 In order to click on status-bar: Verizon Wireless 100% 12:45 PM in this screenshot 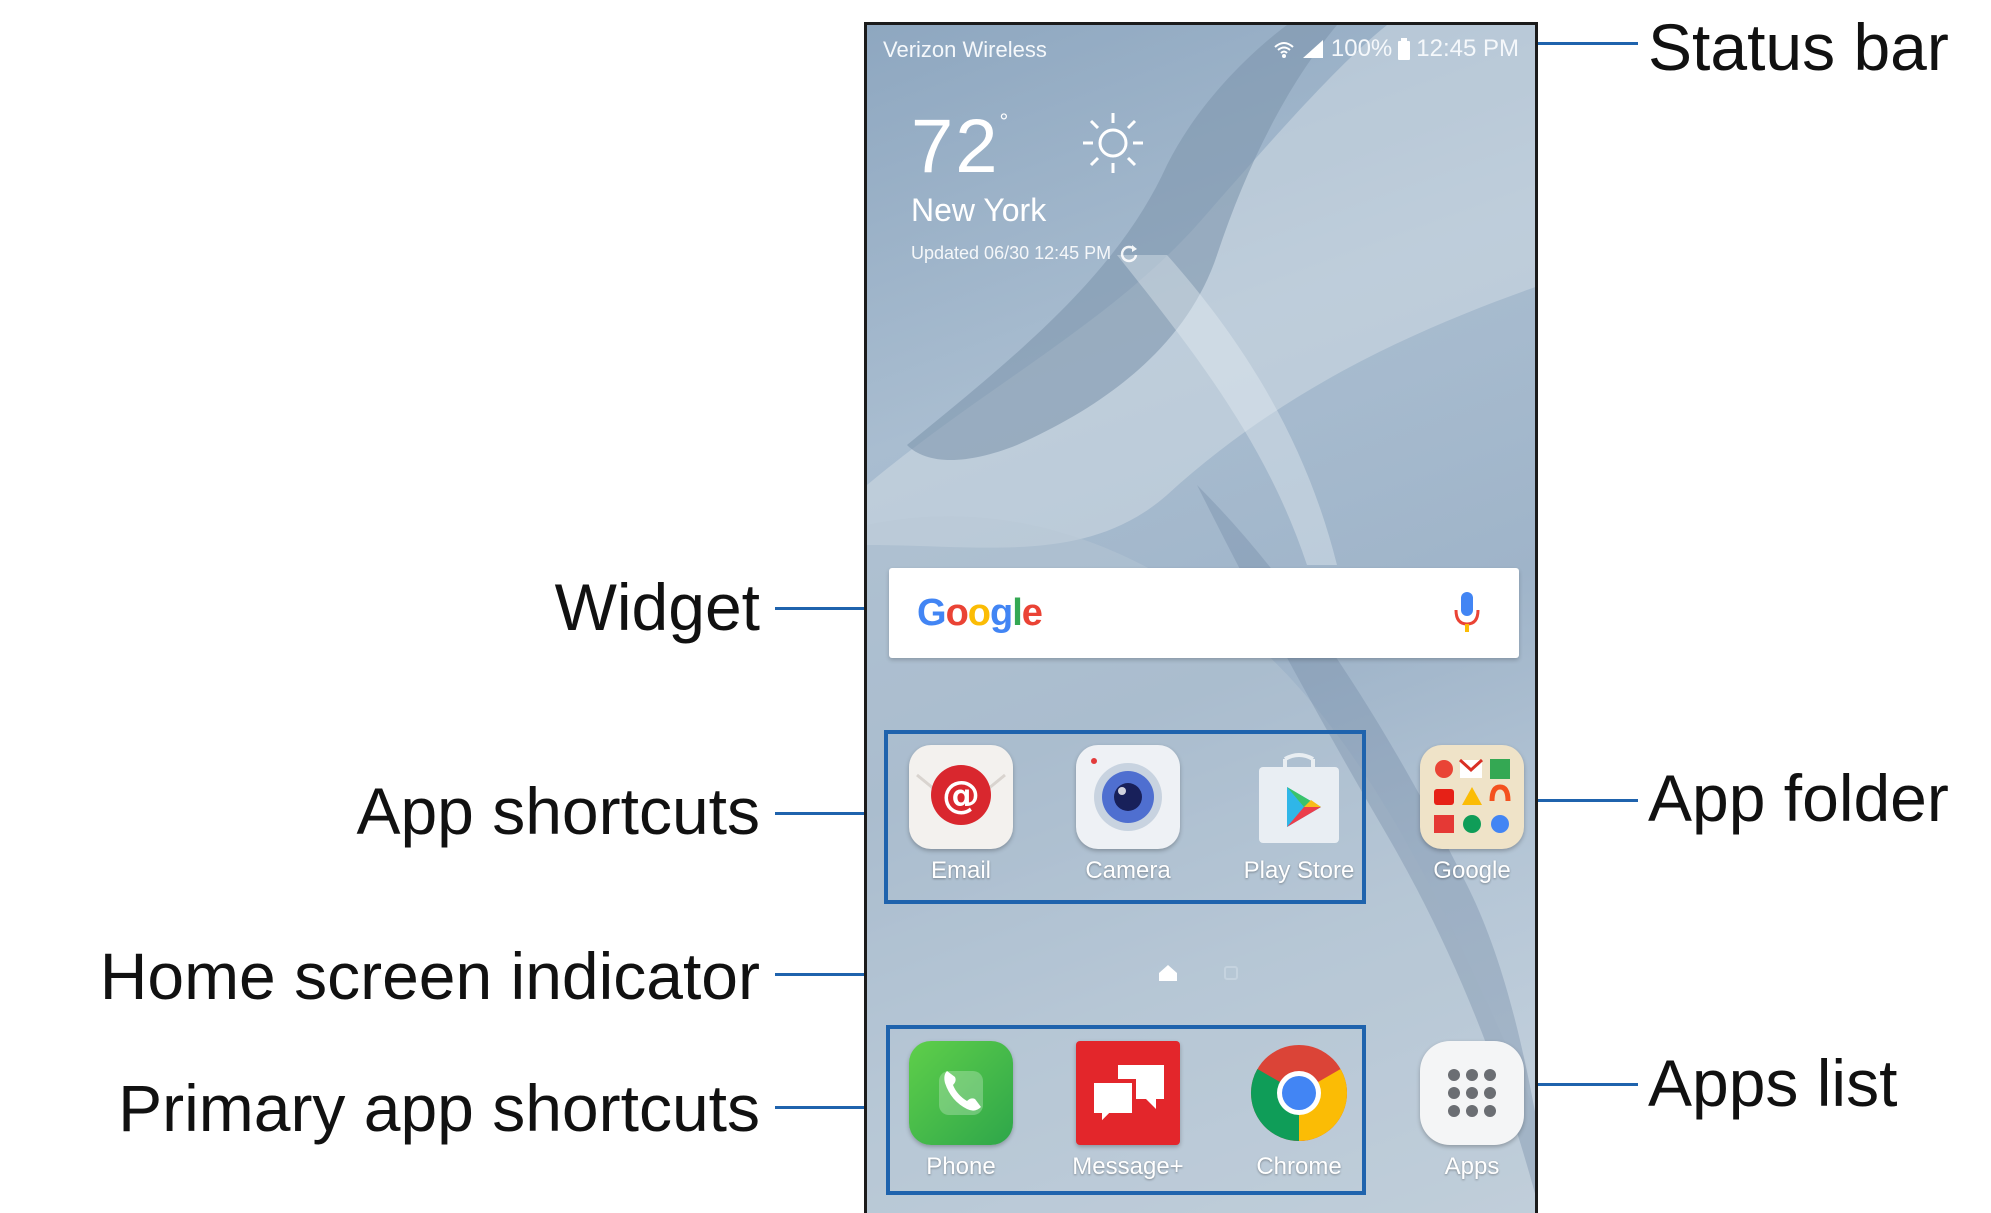, I will do `click(1201, 47)`.